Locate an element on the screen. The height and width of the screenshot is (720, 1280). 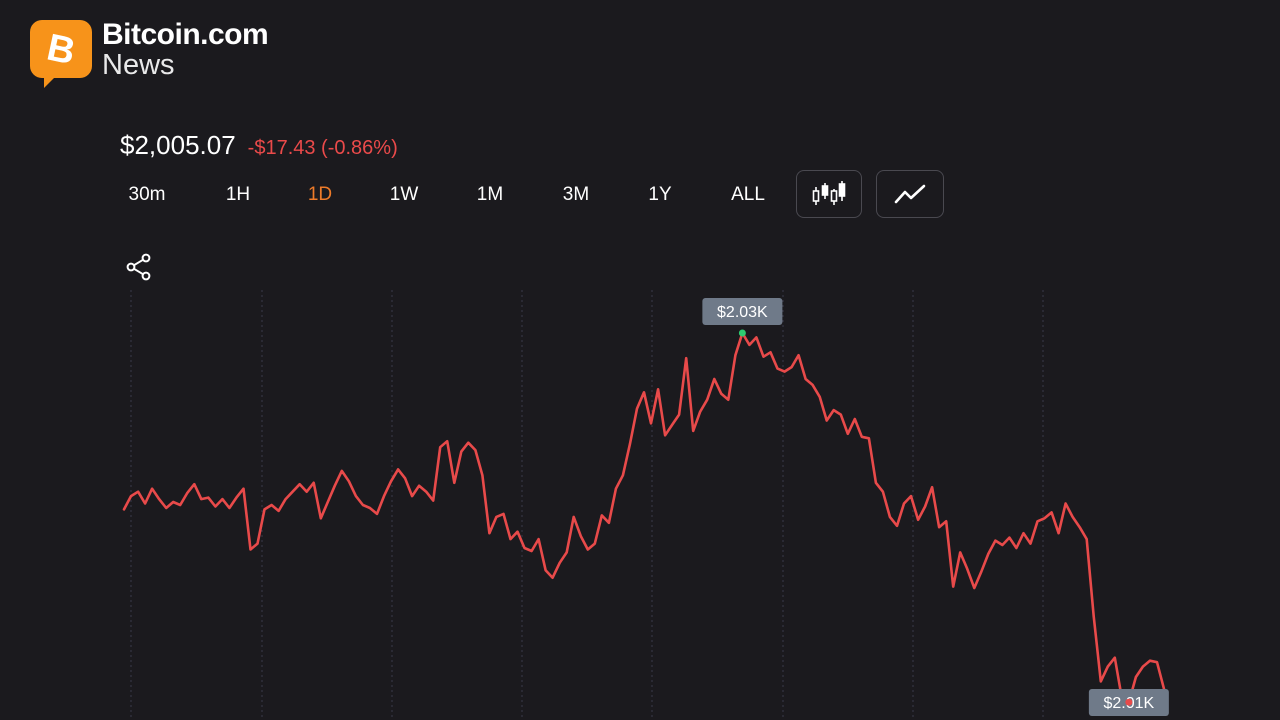
high-price-marker is located at coordinates (742, 333).